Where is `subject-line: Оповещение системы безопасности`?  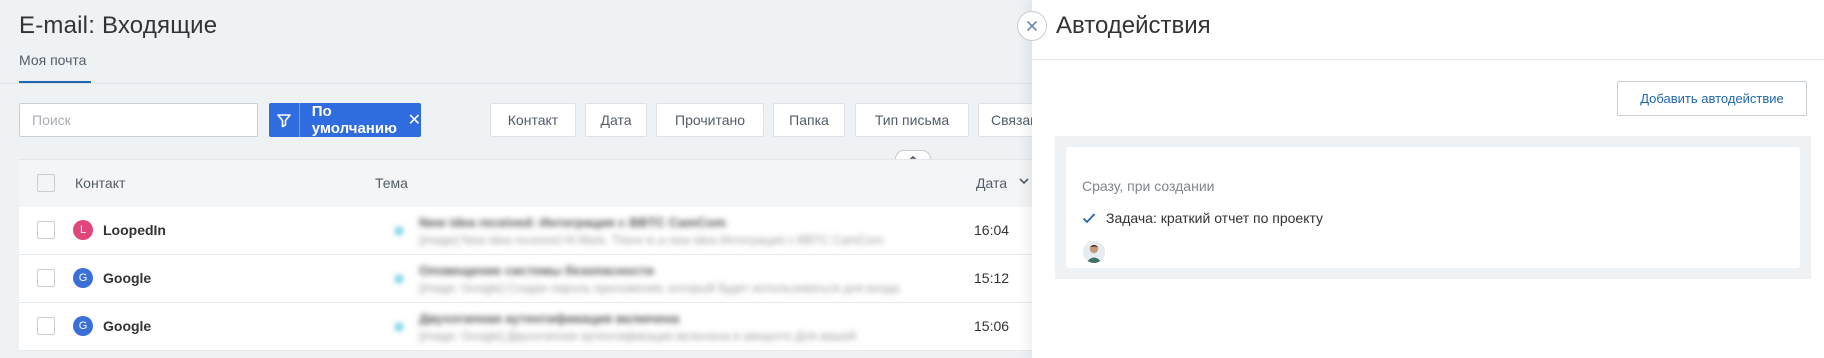
subject-line: Оповещение системы безопасности is located at coordinates (536, 270).